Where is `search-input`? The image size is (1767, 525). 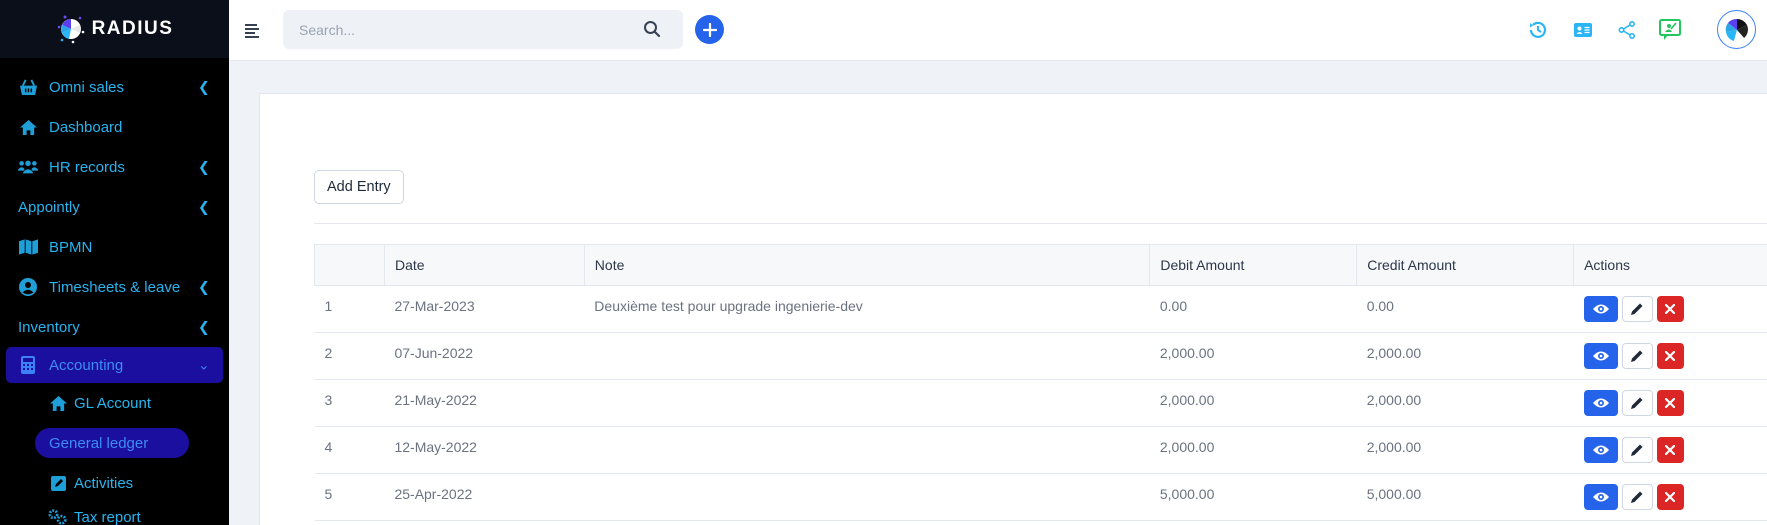
search-input is located at coordinates (453, 29).